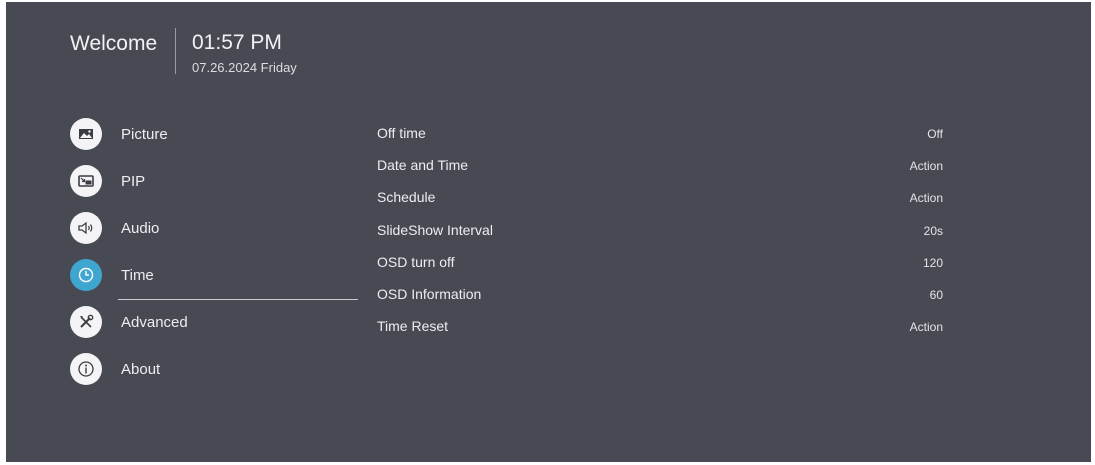  I want to click on clock-time: 01:57 PM, so click(237, 42).